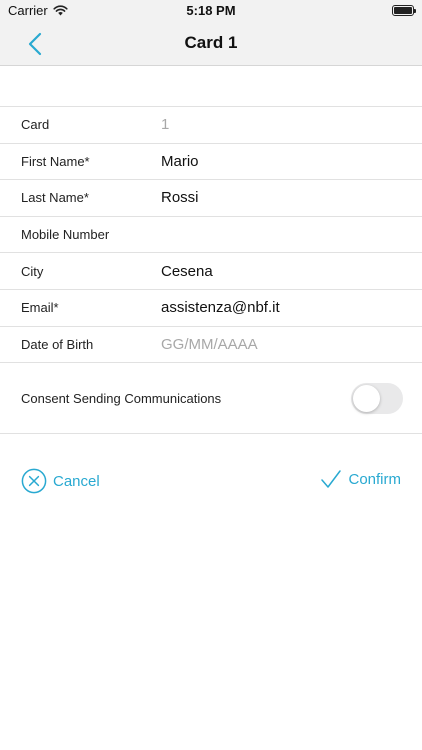 The width and height of the screenshot is (422, 750). Describe the element at coordinates (32, 271) in the screenshot. I see `field-label: City` at that location.